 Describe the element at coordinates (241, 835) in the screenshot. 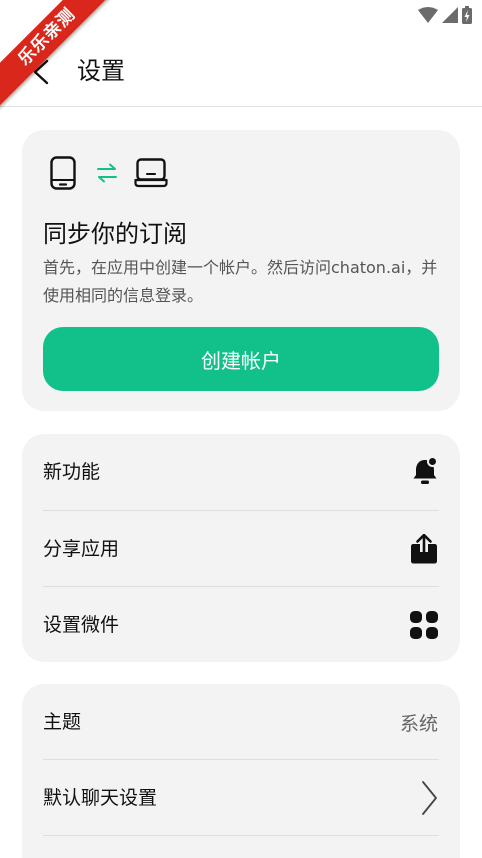

I see `divider` at that location.